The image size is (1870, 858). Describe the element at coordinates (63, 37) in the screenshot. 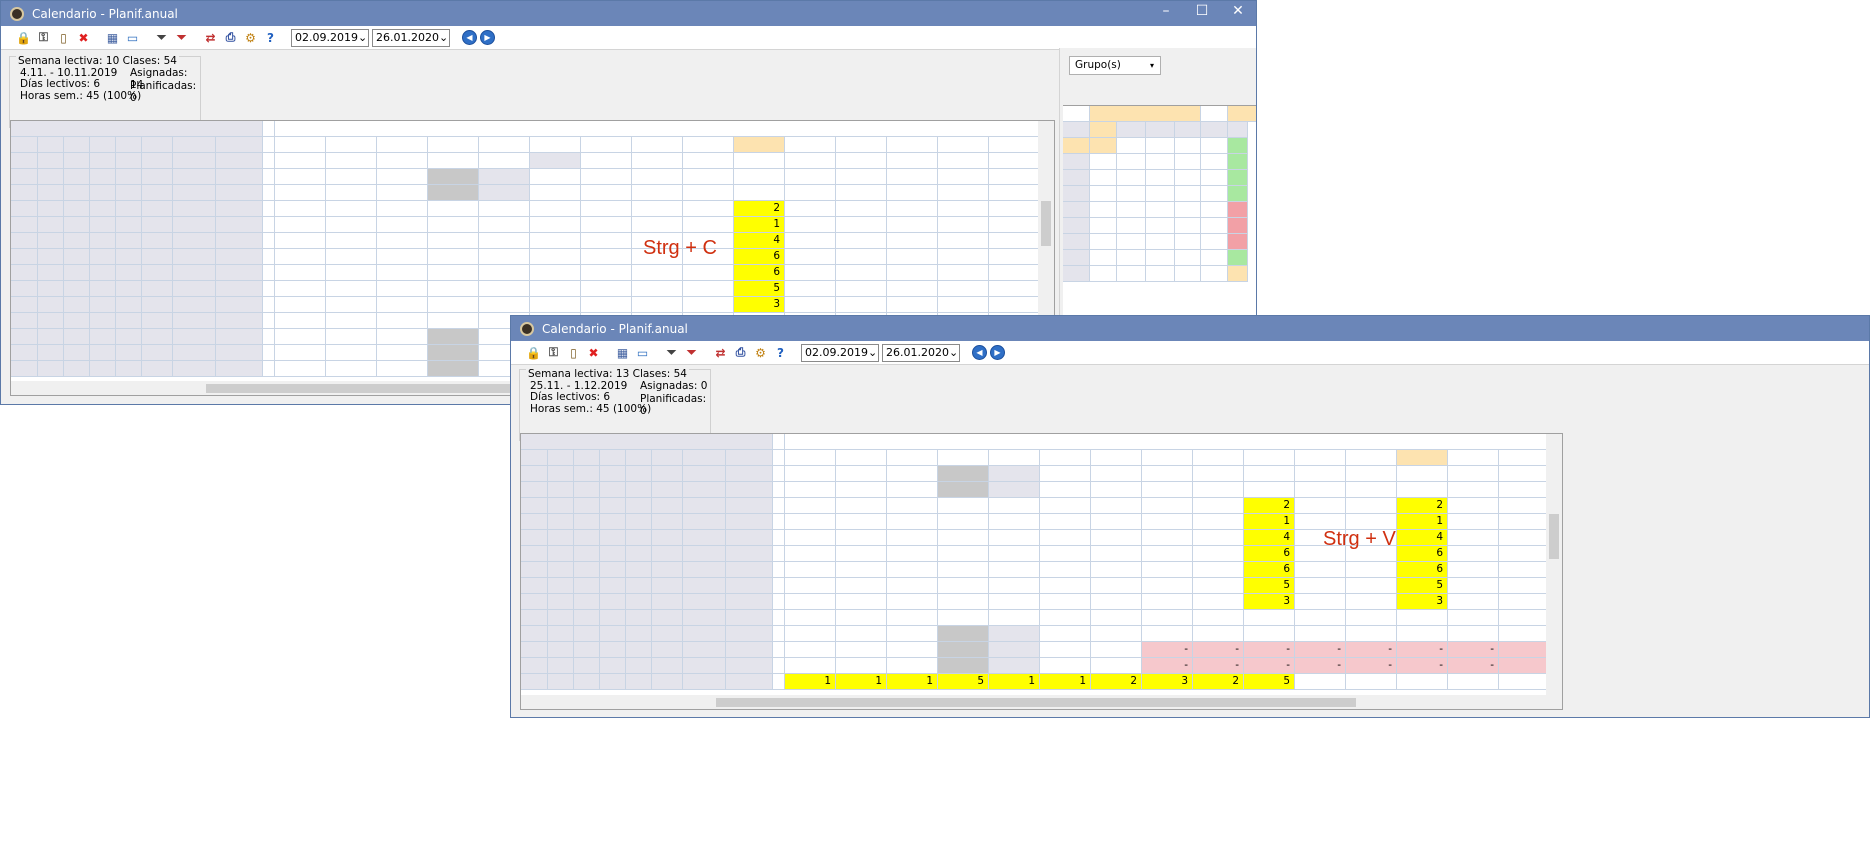

I see `exit-icon: ▯` at that location.